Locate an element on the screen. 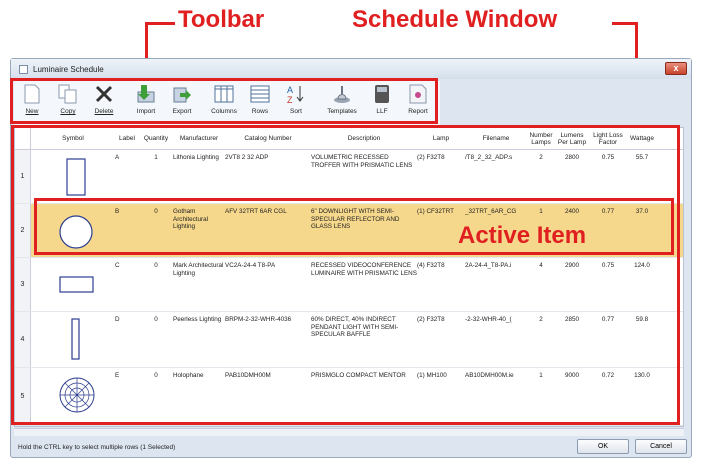  catalog-cell: 2VT8 2 32 ADP is located at coordinates (247, 157).